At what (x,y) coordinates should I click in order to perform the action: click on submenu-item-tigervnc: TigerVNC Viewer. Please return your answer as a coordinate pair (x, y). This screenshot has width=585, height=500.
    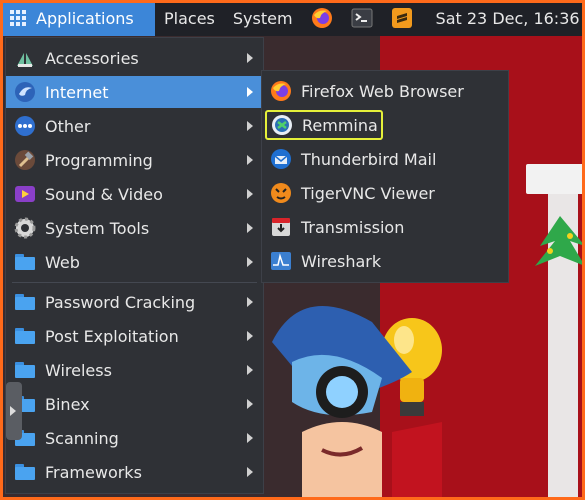
    Looking at the image, I should click on (385, 193).